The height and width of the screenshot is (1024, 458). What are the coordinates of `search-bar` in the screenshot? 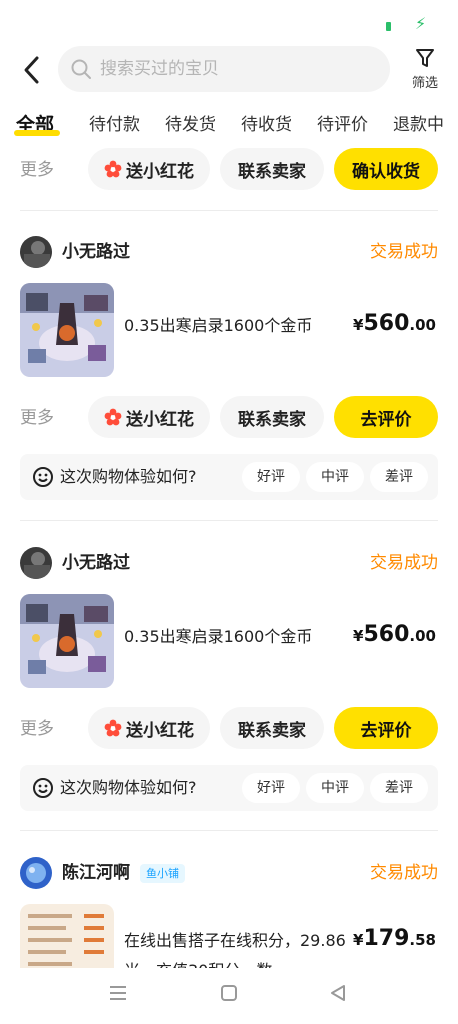 It's located at (224, 69).